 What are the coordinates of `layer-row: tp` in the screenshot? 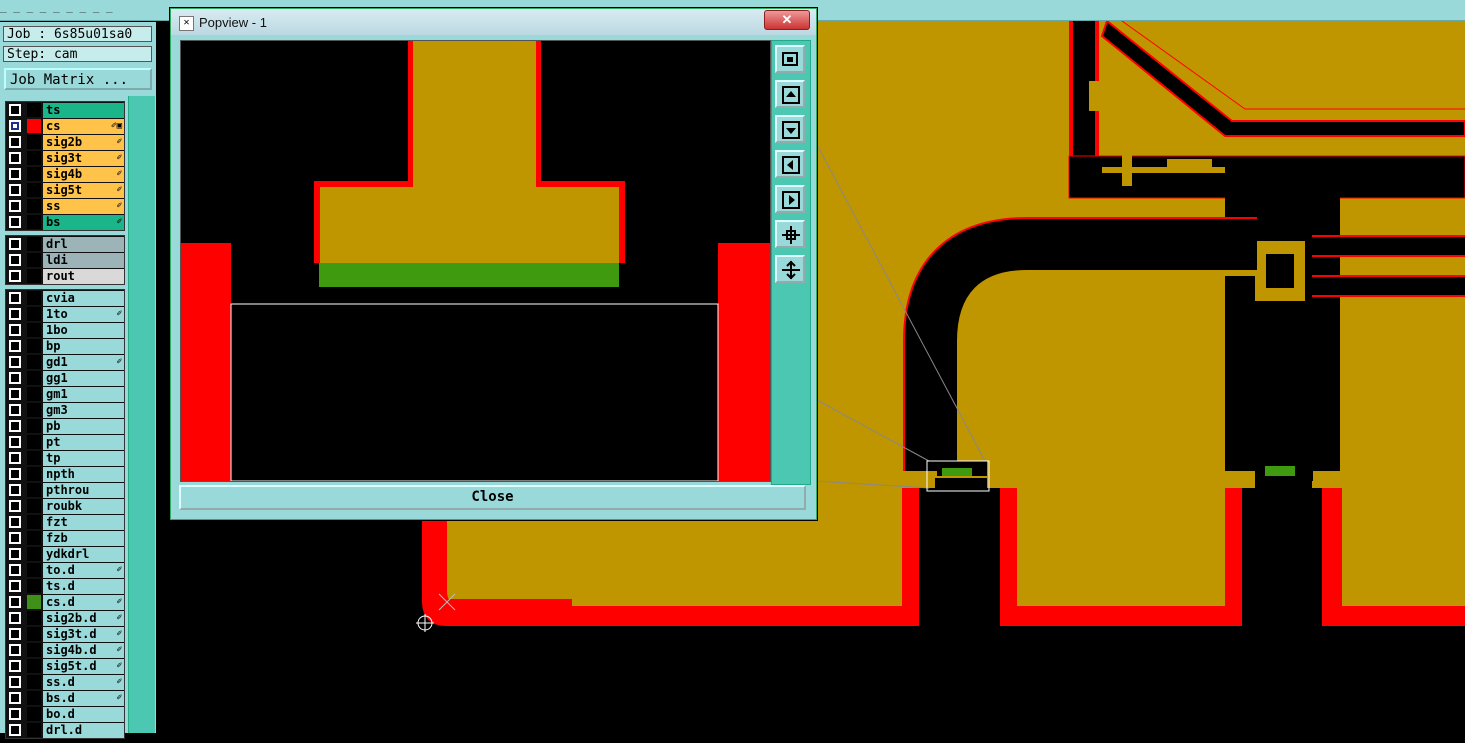 It's located at (65, 458).